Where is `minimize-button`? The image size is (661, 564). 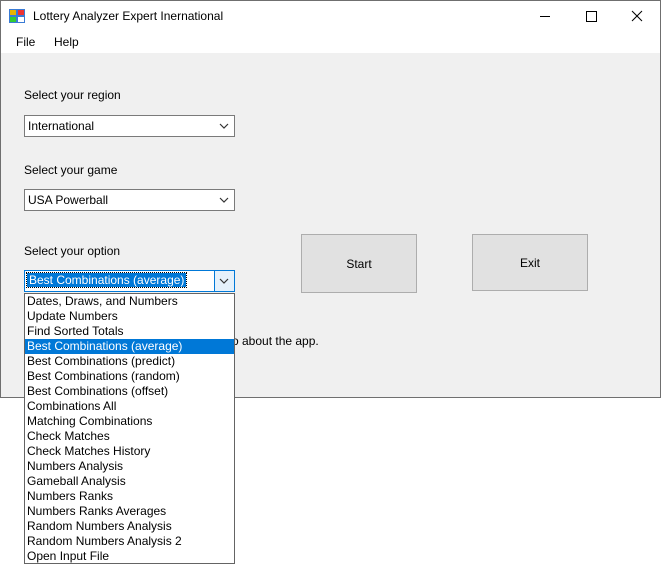
minimize-button is located at coordinates (545, 16).